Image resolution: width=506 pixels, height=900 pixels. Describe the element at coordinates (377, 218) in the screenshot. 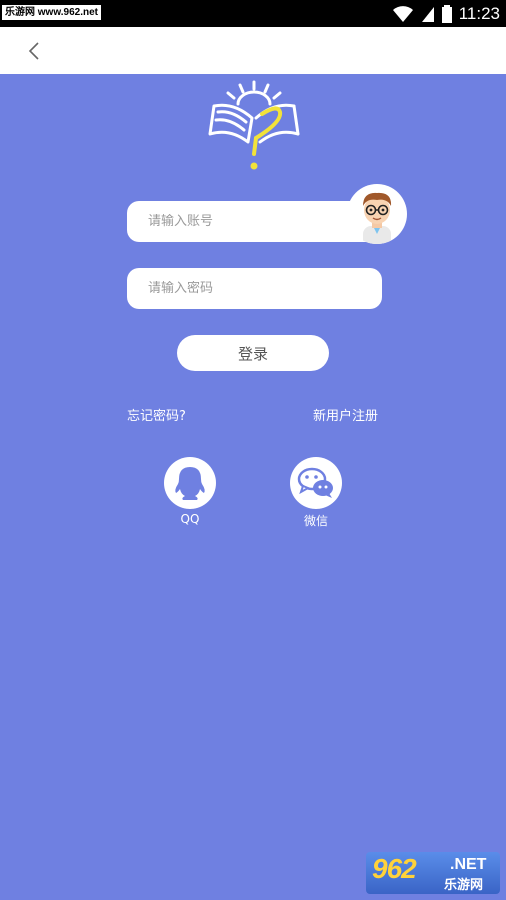

I see `cartoon-avatar-icon` at that location.